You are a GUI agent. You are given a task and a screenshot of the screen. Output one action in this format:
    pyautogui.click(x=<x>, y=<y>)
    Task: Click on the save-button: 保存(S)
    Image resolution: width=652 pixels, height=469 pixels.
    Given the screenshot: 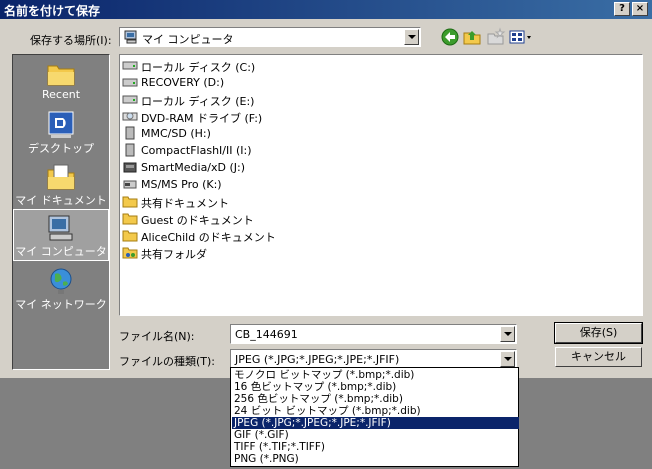 What is the action you would take?
    pyautogui.click(x=598, y=333)
    